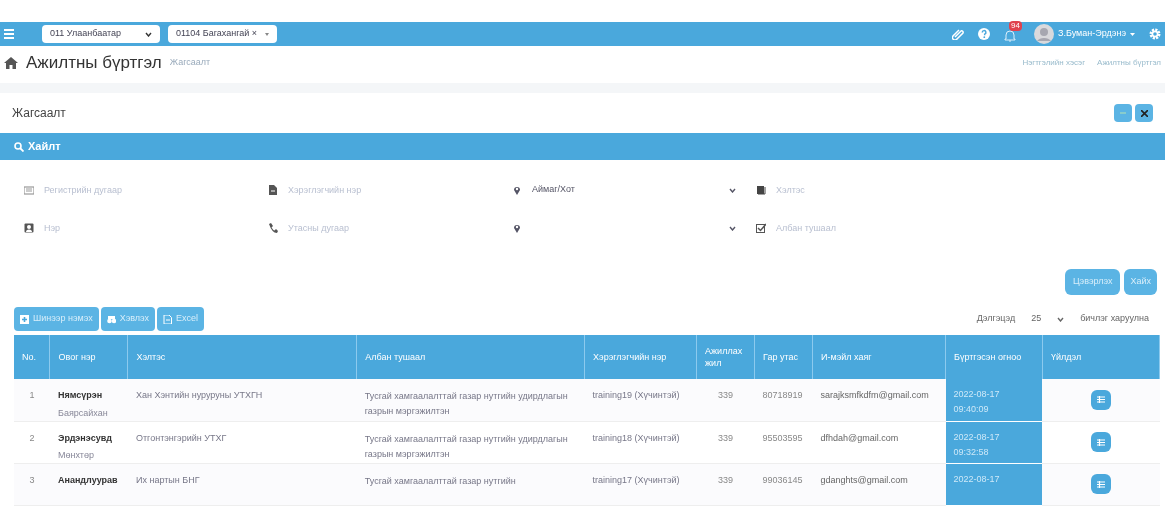  I want to click on phone-icon, so click(273, 228).